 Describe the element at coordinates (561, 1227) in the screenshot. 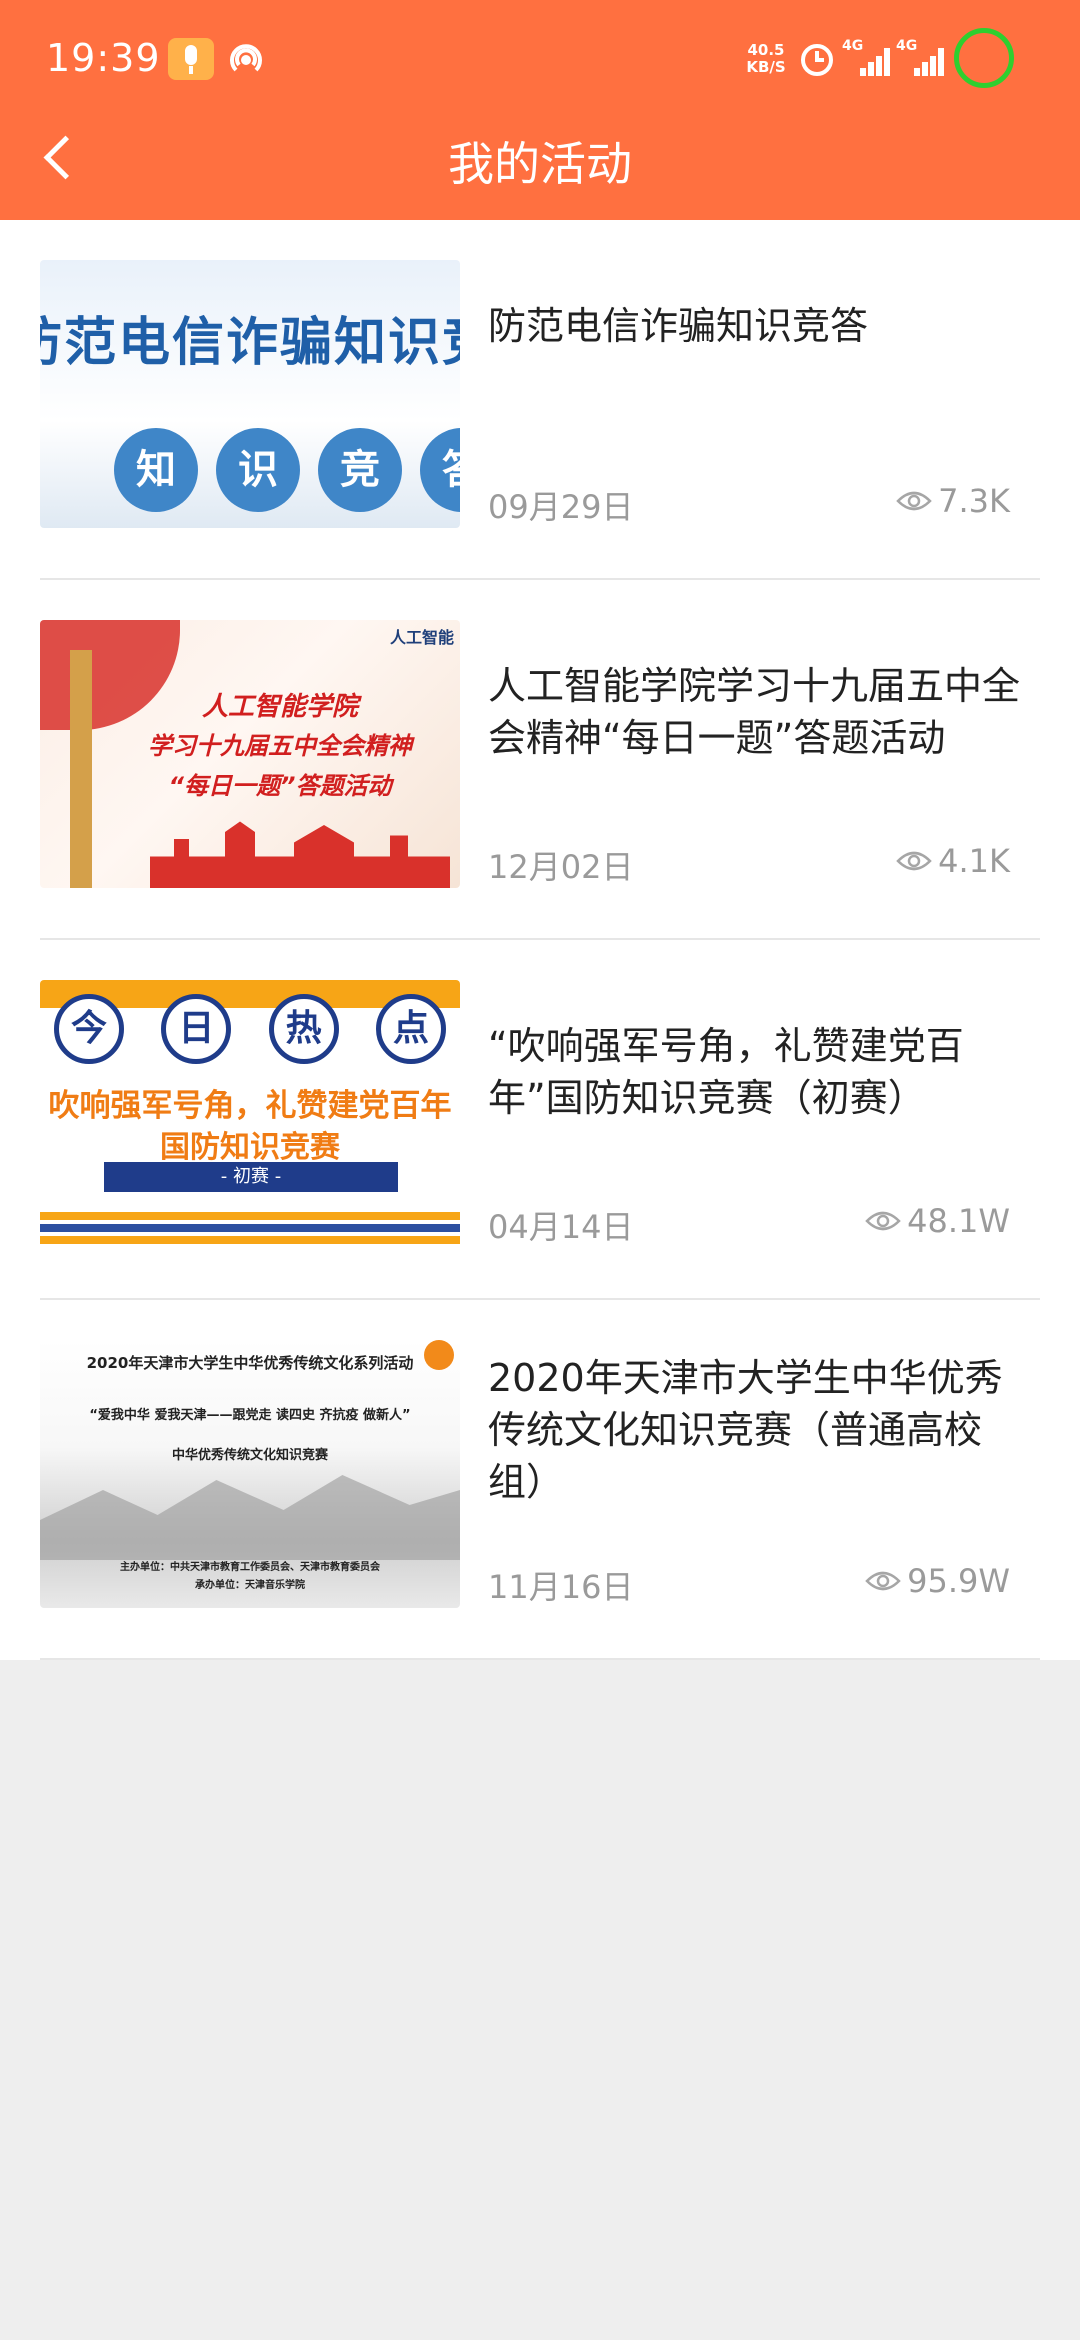

I see `activity-date: 04月14日` at that location.